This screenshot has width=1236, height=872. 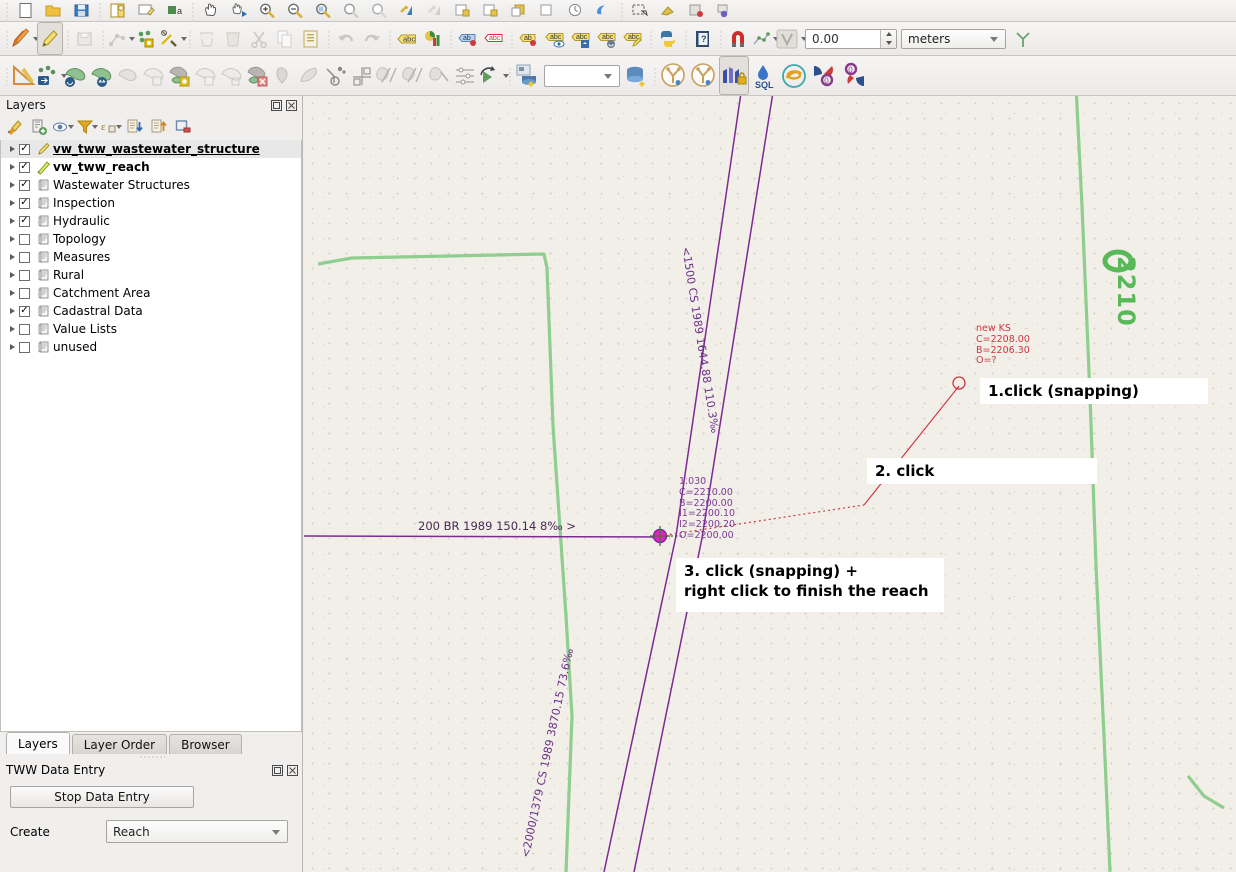 What do you see at coordinates (111, 127) in the screenshot?
I see `expression-filter-icon: ε` at bounding box center [111, 127].